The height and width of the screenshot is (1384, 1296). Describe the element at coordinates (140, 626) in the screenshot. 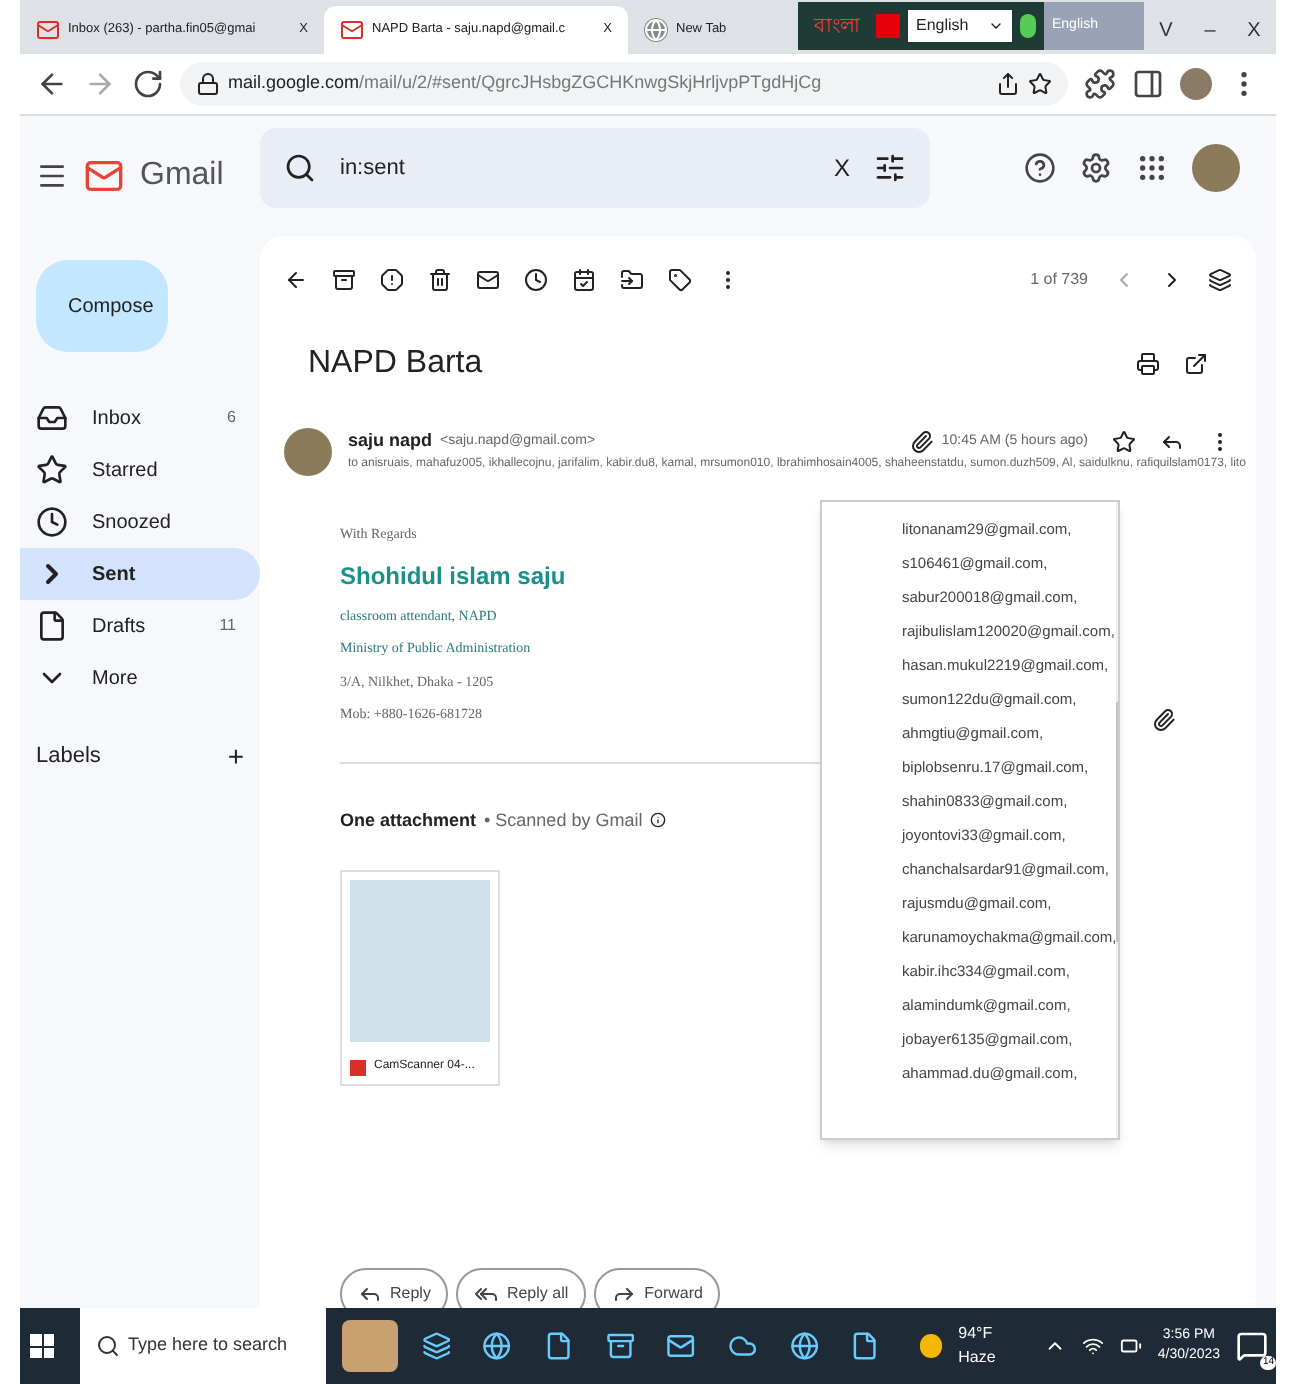

I see `sidebar-item: Drafts 11` at that location.